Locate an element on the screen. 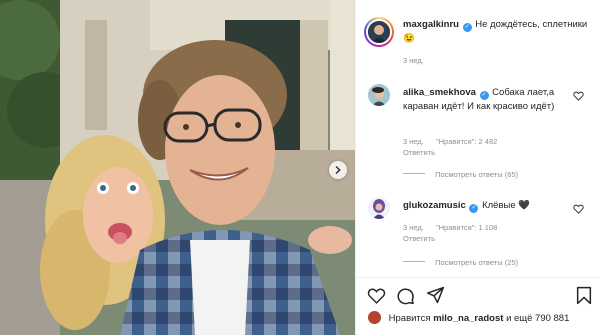  post-caption: maxgalkinru ✓ Не дождётесь, сплетники 😉 is located at coordinates (495, 31).